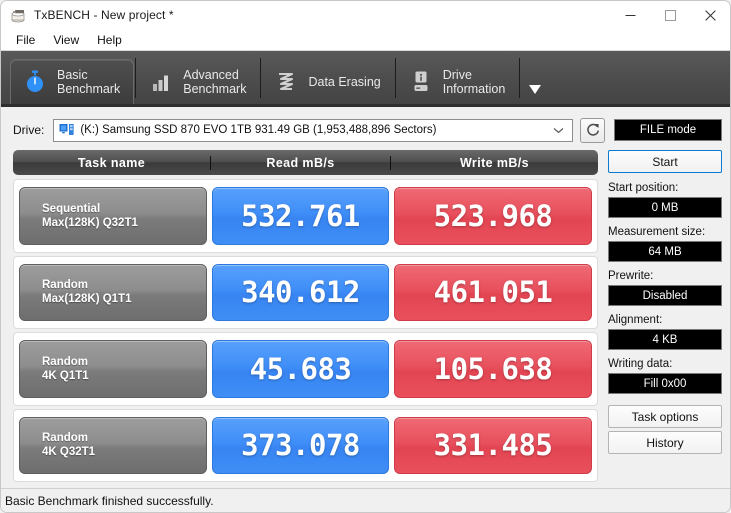  I want to click on prewrite-value: Disabled, so click(665, 295).